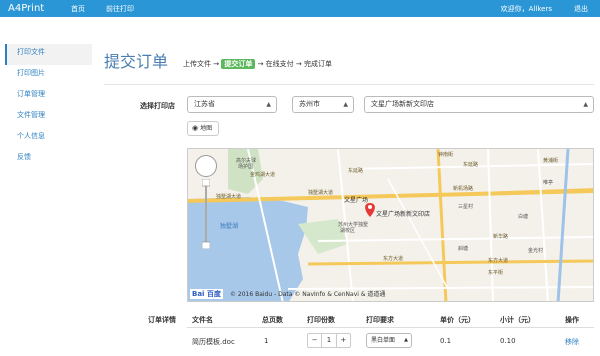 This screenshot has height=356, width=600. What do you see at coordinates (501, 237) in the screenshot?
I see `map-label: 新华路` at bounding box center [501, 237].